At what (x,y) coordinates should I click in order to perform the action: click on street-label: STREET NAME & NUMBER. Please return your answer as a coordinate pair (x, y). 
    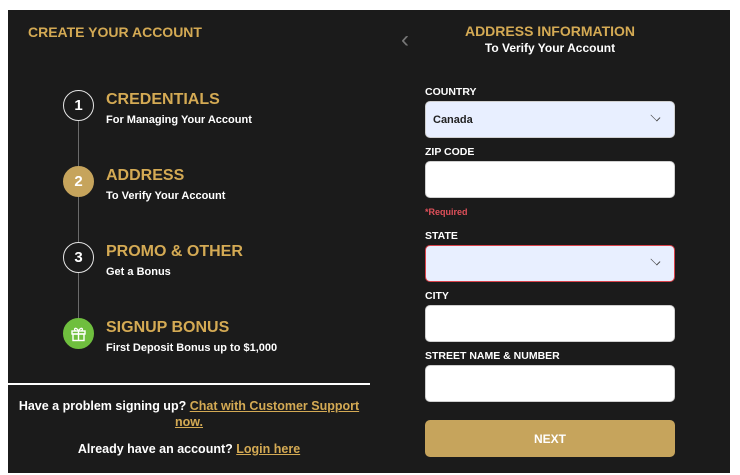
    Looking at the image, I should click on (492, 356).